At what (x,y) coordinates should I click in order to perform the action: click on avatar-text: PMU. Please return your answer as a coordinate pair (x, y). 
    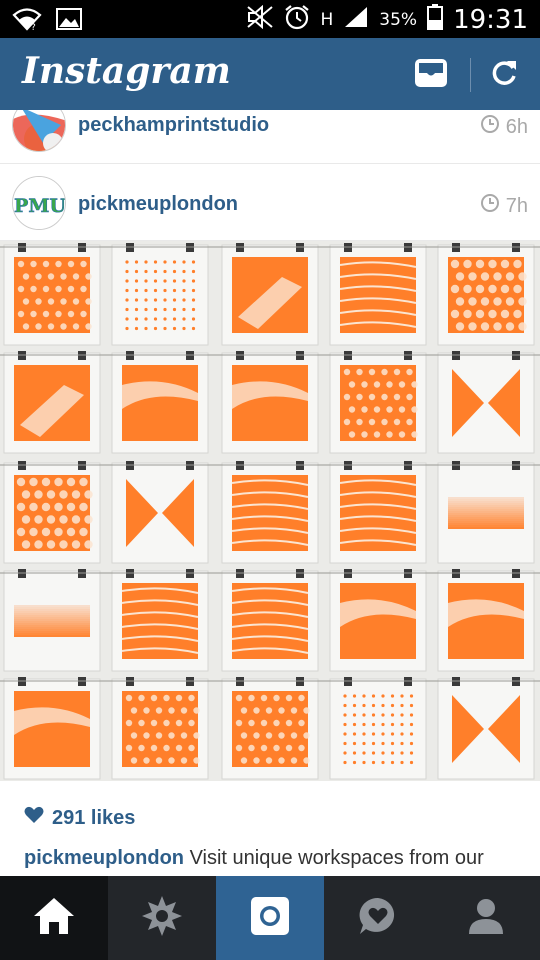
    Looking at the image, I should click on (40, 206).